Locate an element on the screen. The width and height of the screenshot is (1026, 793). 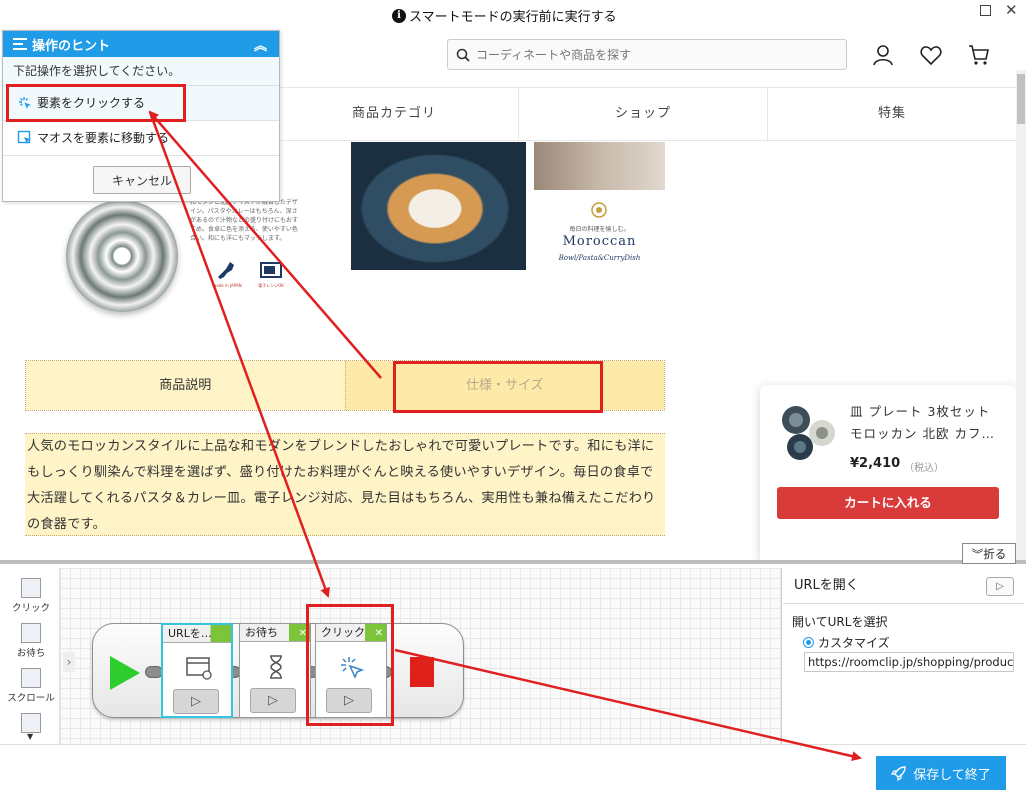
page-scrollbar is located at coordinates (1021, 315).